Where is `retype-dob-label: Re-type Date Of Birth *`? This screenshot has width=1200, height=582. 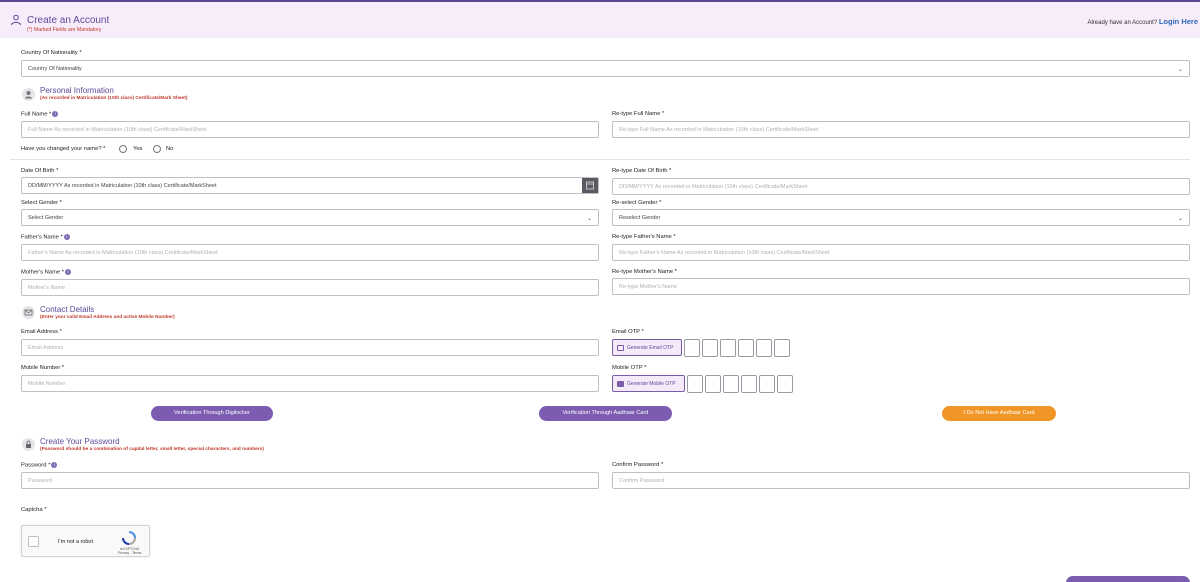
retype-dob-label: Re-type Date Of Birth * is located at coordinates (642, 171).